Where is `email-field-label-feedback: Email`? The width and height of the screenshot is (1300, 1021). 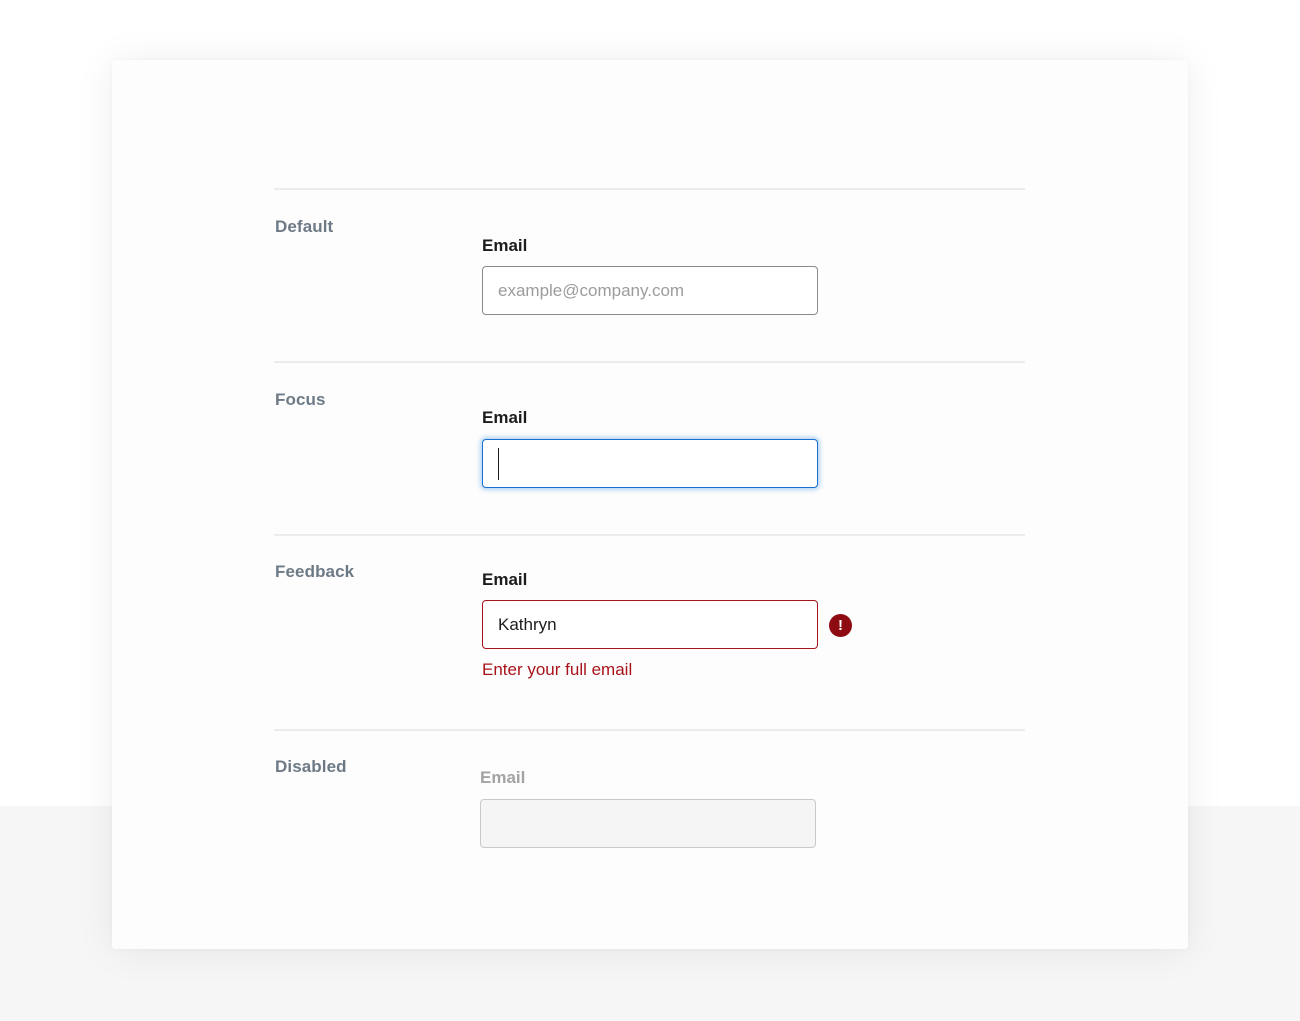 email-field-label-feedback: Email is located at coordinates (505, 579).